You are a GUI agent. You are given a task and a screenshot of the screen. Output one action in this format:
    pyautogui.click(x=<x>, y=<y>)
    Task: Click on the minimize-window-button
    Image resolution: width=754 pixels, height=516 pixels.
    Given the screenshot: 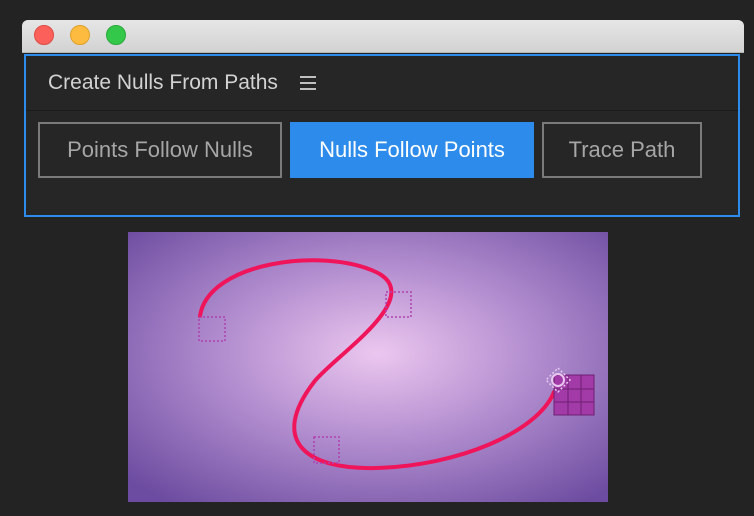 What is the action you would take?
    pyautogui.click(x=80, y=35)
    